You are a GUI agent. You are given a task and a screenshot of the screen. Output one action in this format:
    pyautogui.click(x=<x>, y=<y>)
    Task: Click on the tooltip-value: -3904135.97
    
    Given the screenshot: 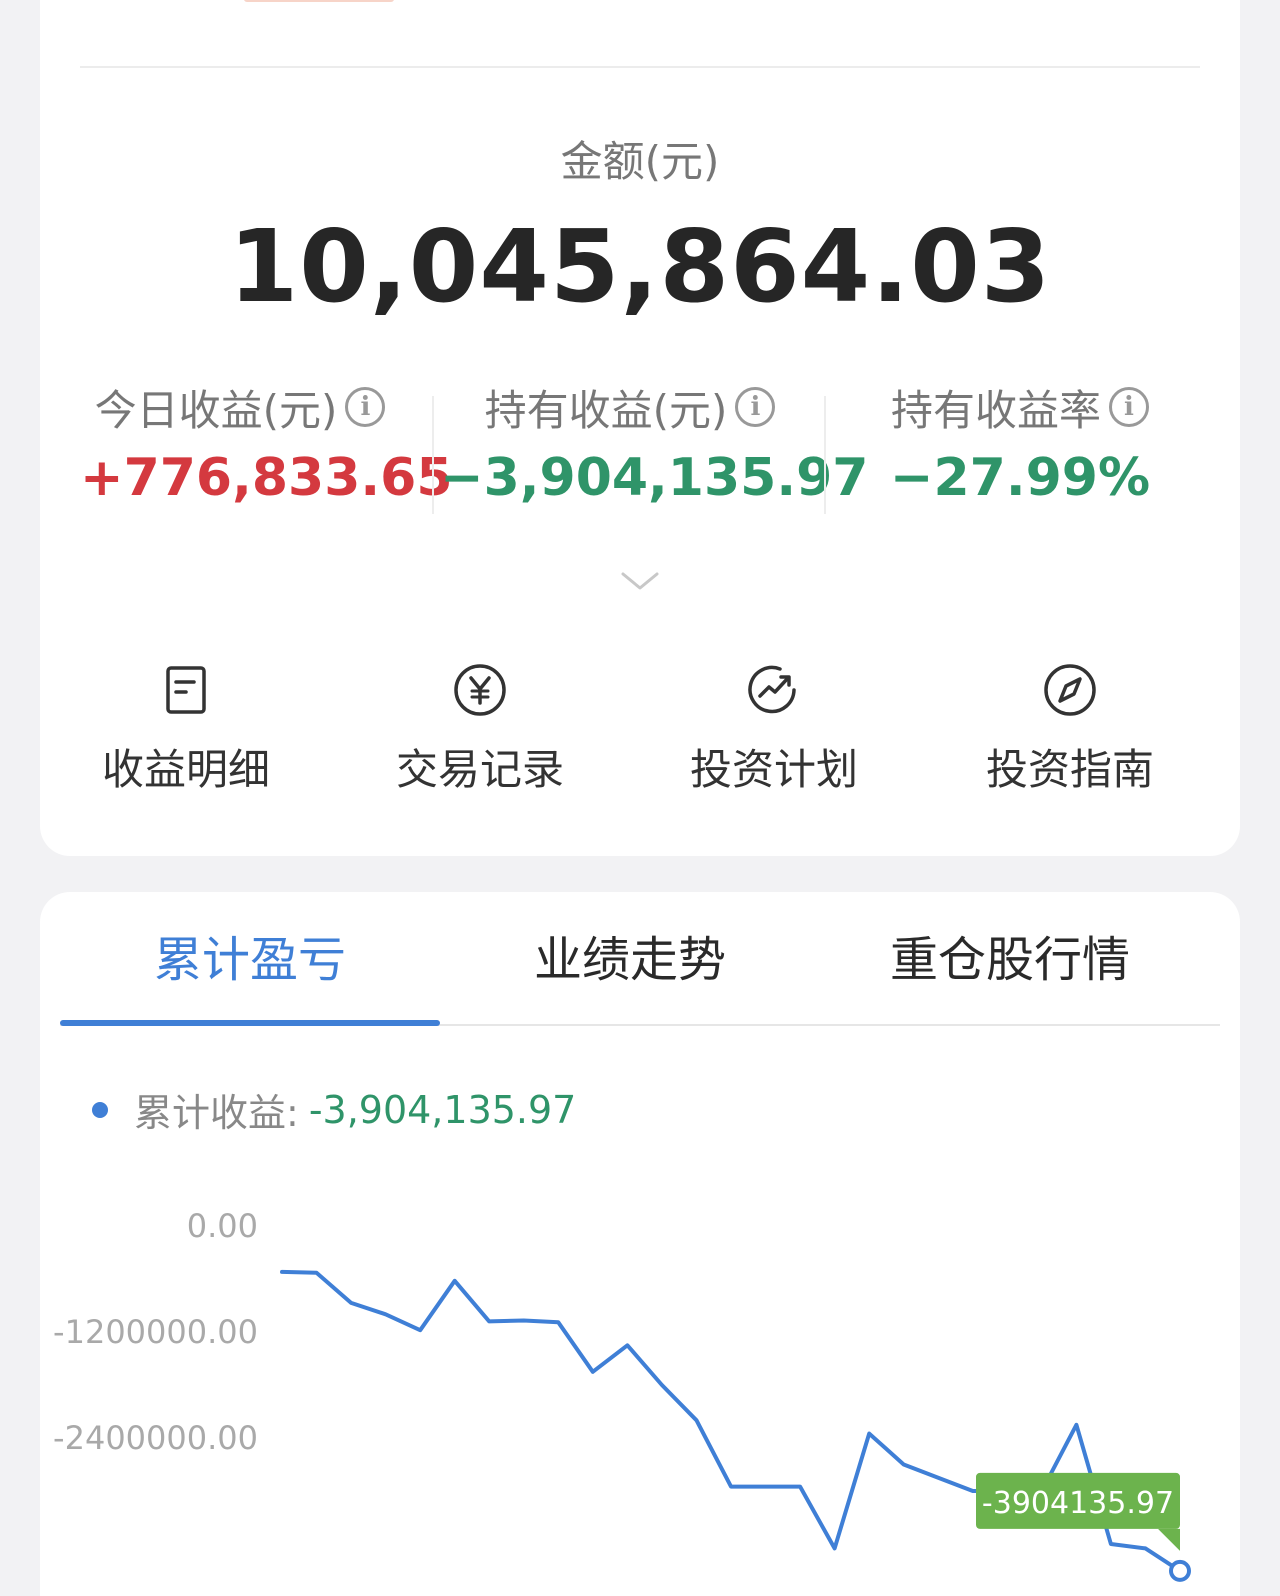 What is the action you would take?
    pyautogui.click(x=1078, y=1503)
    